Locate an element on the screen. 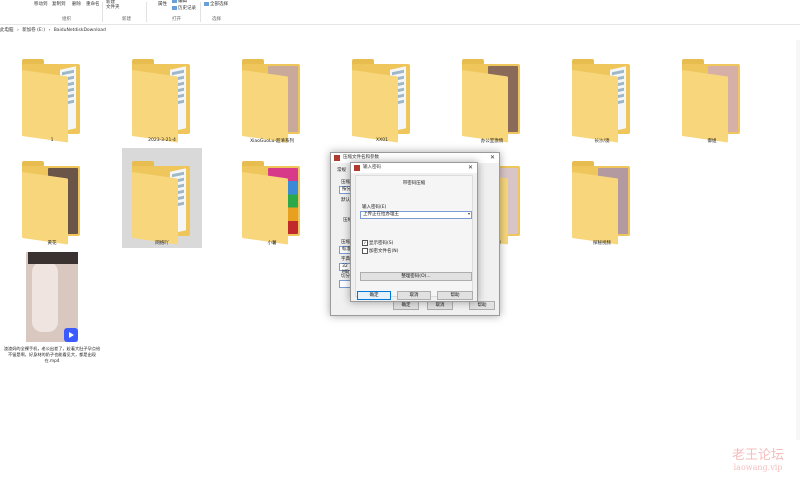 The height and width of the screenshot is (478, 800). folder-name: 2023-3-21-4 is located at coordinates (162, 140).